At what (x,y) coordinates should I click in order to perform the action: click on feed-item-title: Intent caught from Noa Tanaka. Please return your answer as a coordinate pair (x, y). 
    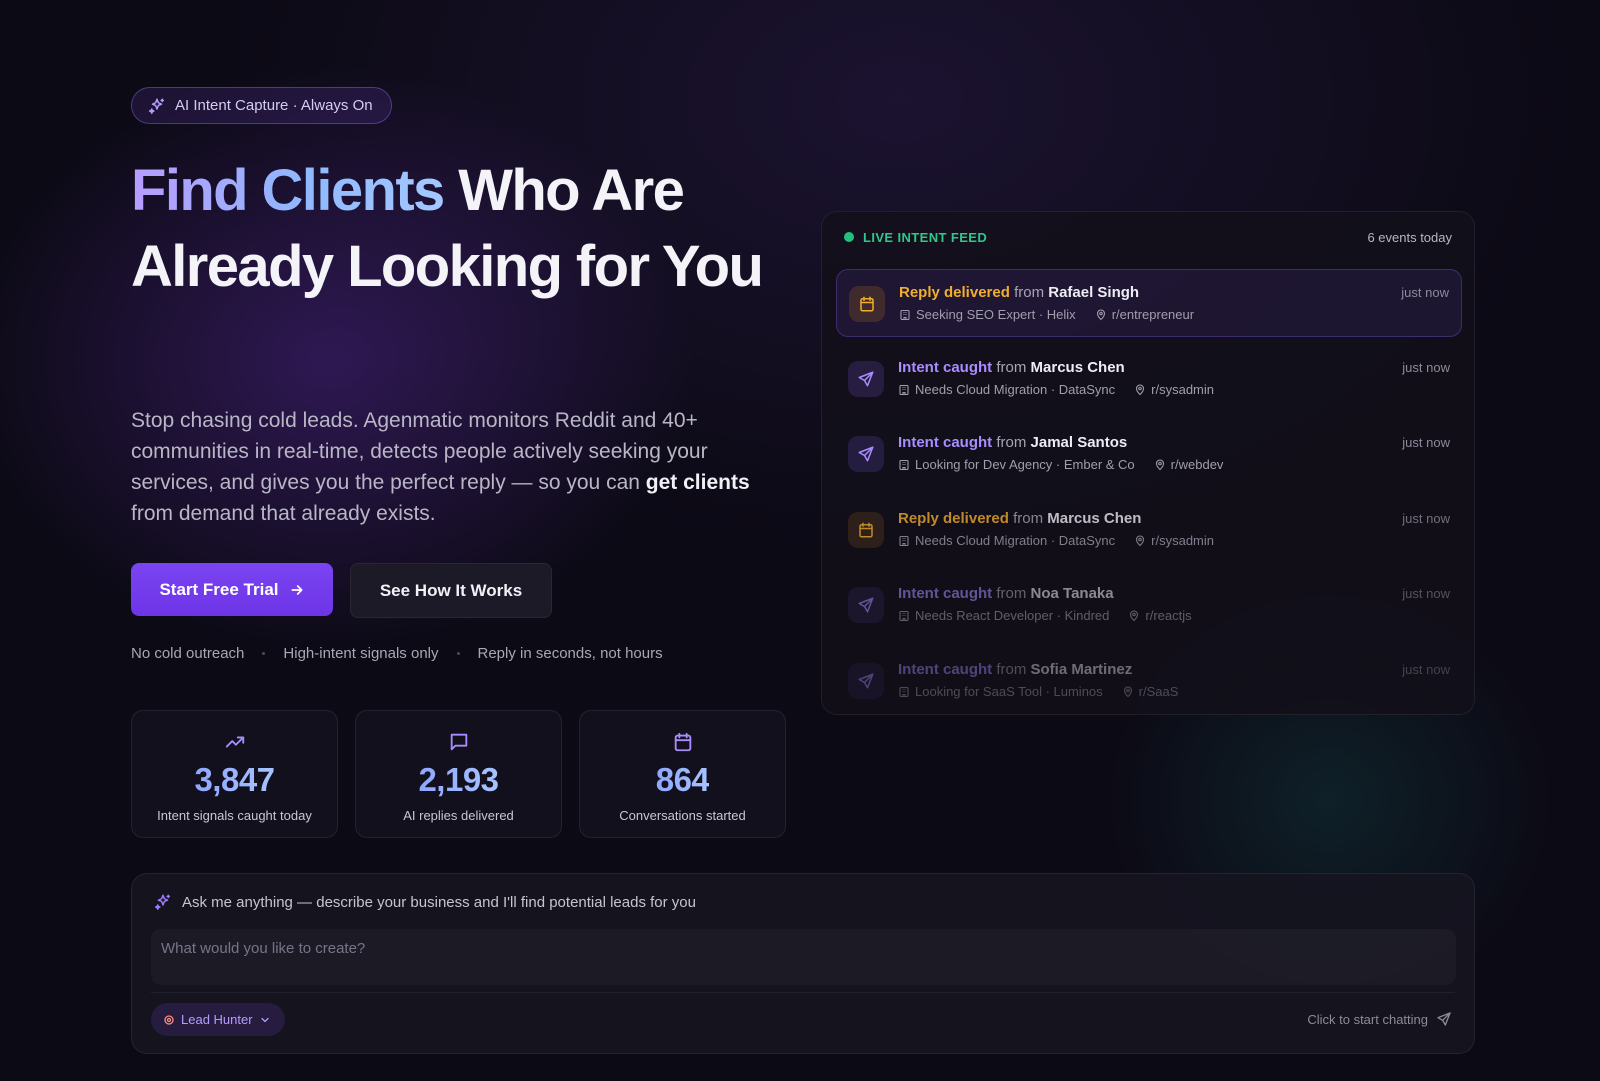
    Looking at the image, I should click on (1006, 593).